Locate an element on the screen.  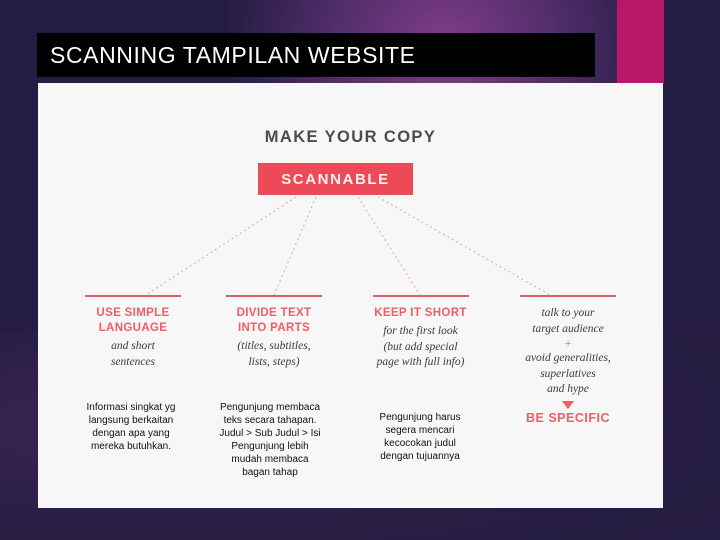
column-title-line1: USE SIMPLE is located at coordinates (133, 313).